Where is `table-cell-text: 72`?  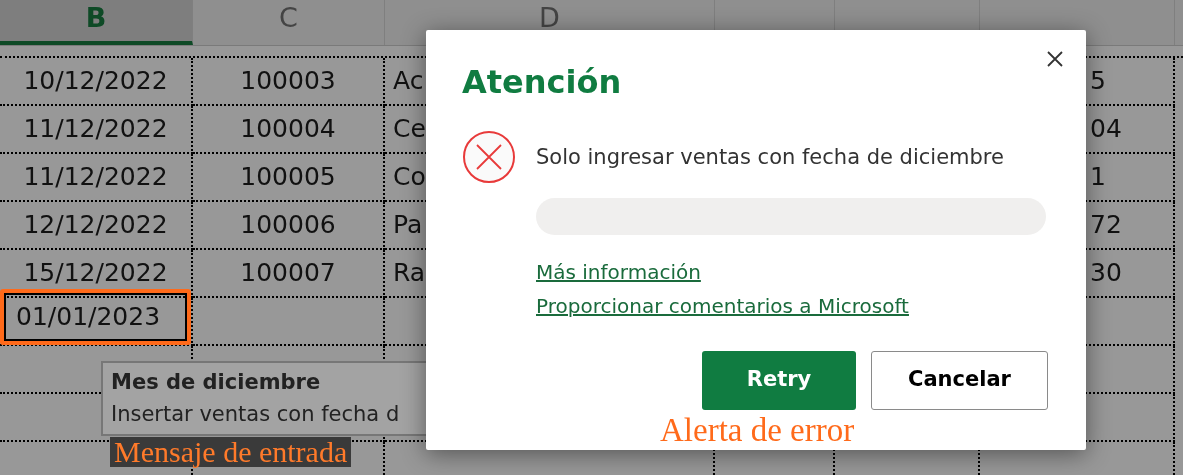
table-cell-text: 72 is located at coordinates (1106, 225).